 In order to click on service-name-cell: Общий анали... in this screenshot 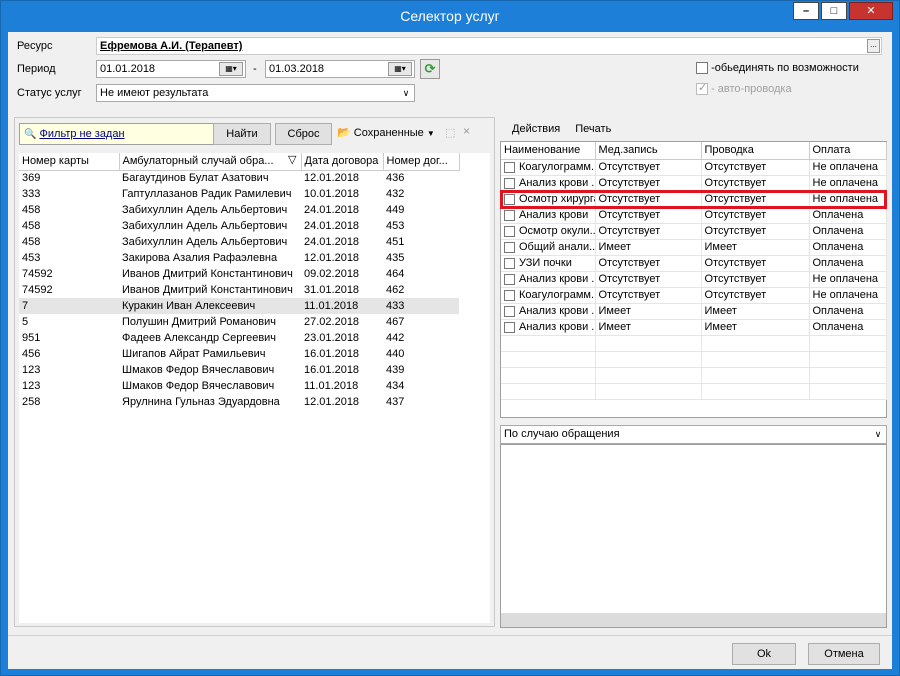, I will do `click(548, 247)`.